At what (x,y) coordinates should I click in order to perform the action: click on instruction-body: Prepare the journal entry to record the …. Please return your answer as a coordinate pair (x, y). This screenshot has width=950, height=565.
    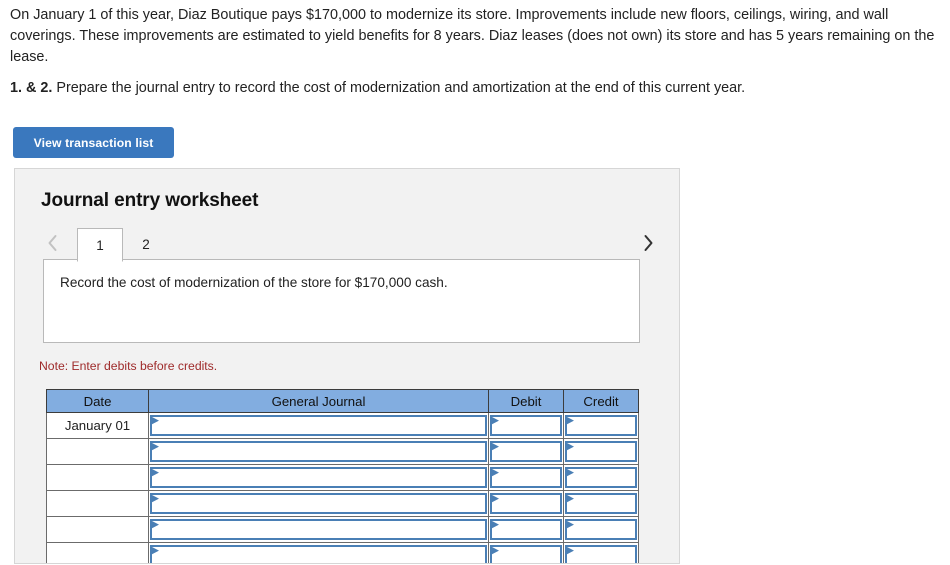
    Looking at the image, I should click on (399, 88).